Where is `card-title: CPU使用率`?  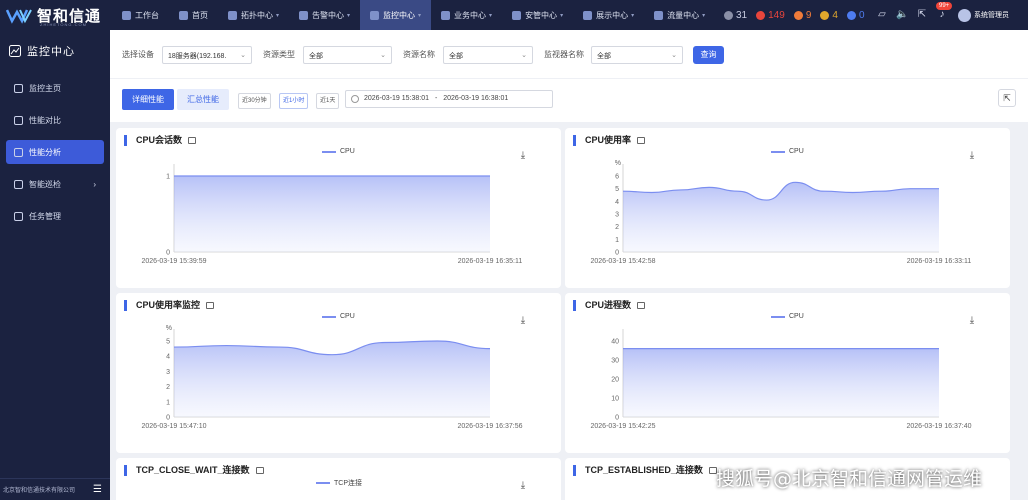 card-title: CPU使用率 is located at coordinates (609, 140).